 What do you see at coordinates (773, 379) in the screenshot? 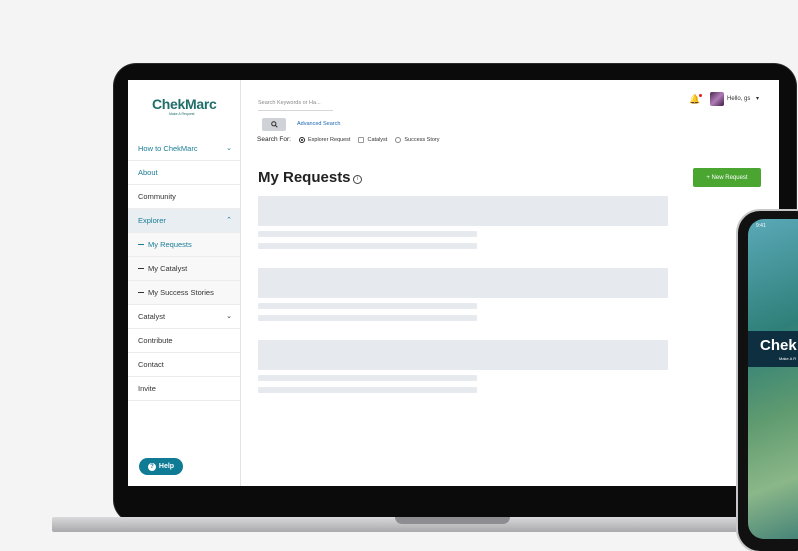
I see `phone-screen: 9:41 Chek Make A R` at bounding box center [773, 379].